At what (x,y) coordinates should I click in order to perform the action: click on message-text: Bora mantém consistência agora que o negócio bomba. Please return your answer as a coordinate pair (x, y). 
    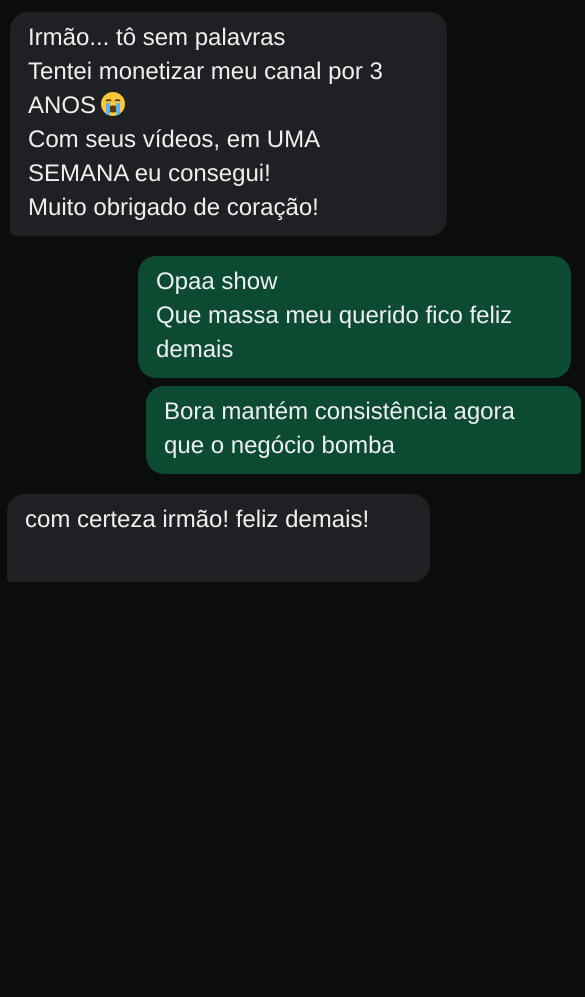
    Looking at the image, I should click on (340, 429).